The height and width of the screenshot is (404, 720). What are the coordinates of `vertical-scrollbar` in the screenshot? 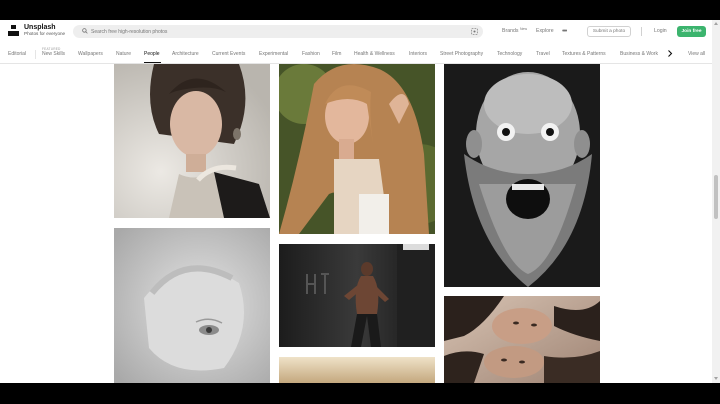 It's located at (716, 201).